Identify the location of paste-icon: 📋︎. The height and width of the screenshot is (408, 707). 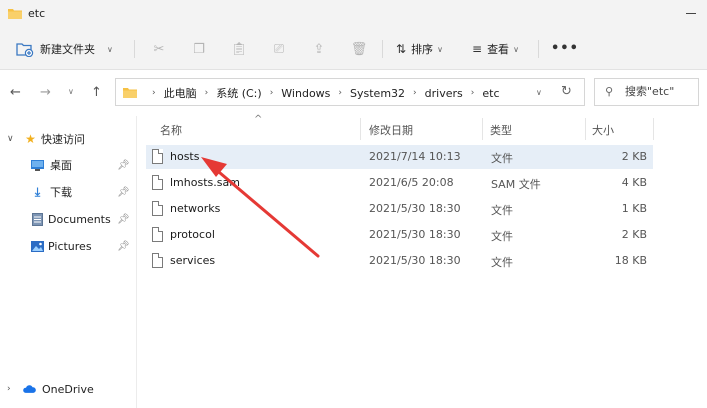
(239, 49).